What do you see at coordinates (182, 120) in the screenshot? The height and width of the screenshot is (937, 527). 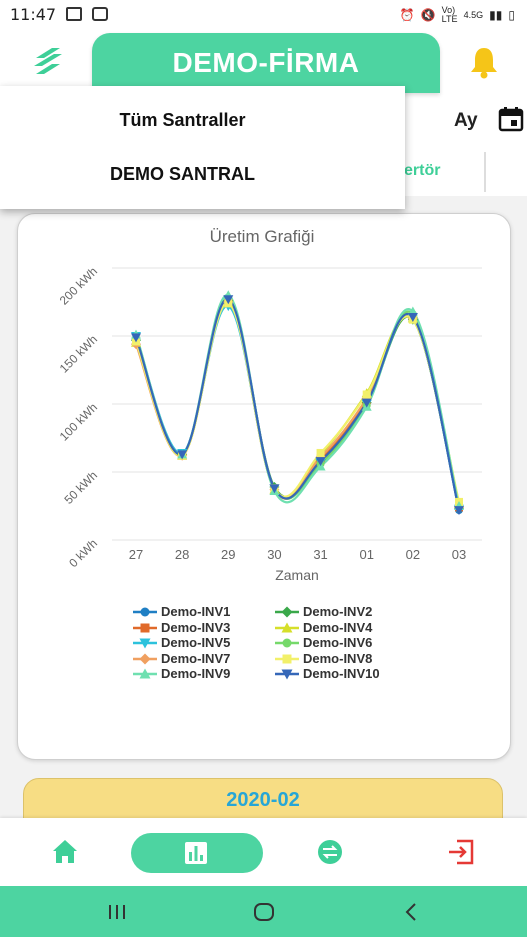 I see `dropdown-item-all-plants: Tüm Santraller` at bounding box center [182, 120].